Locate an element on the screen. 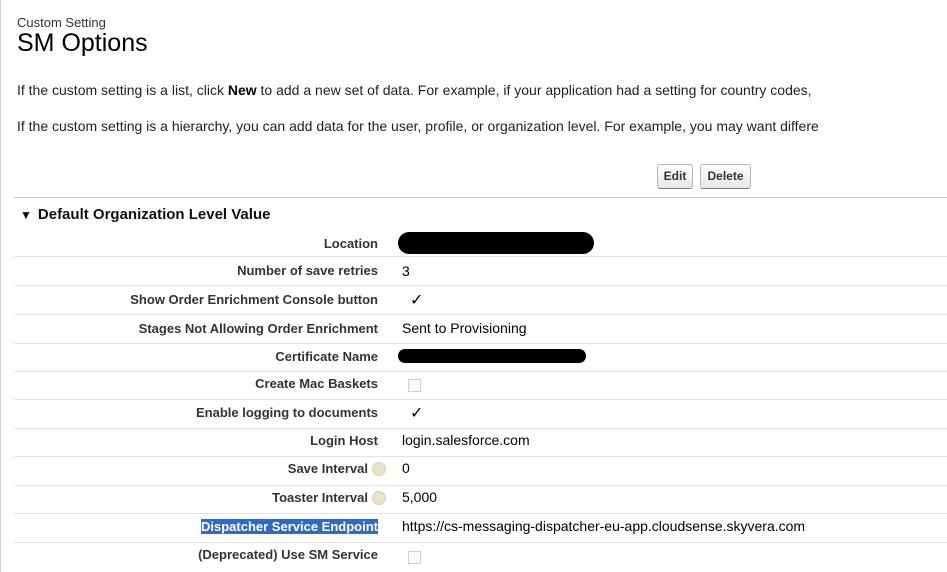  stages-label: Stages Not Allowing Order Enrichment is located at coordinates (258, 328).